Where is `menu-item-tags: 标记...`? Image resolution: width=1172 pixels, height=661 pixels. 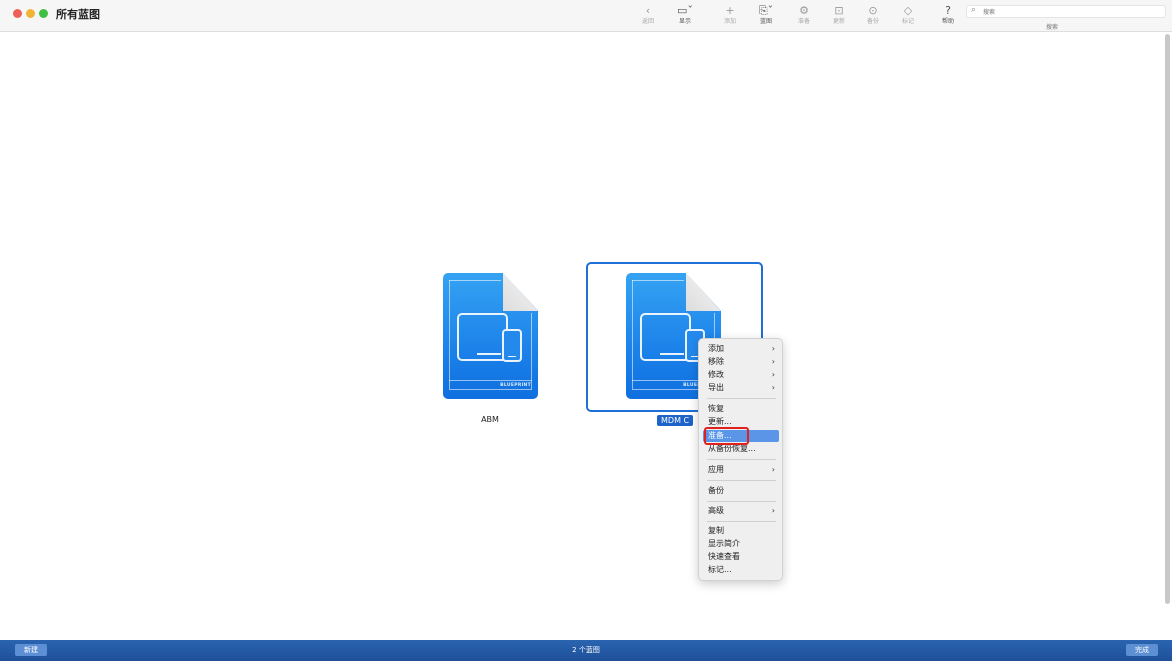 menu-item-tags: 标记... is located at coordinates (741, 570).